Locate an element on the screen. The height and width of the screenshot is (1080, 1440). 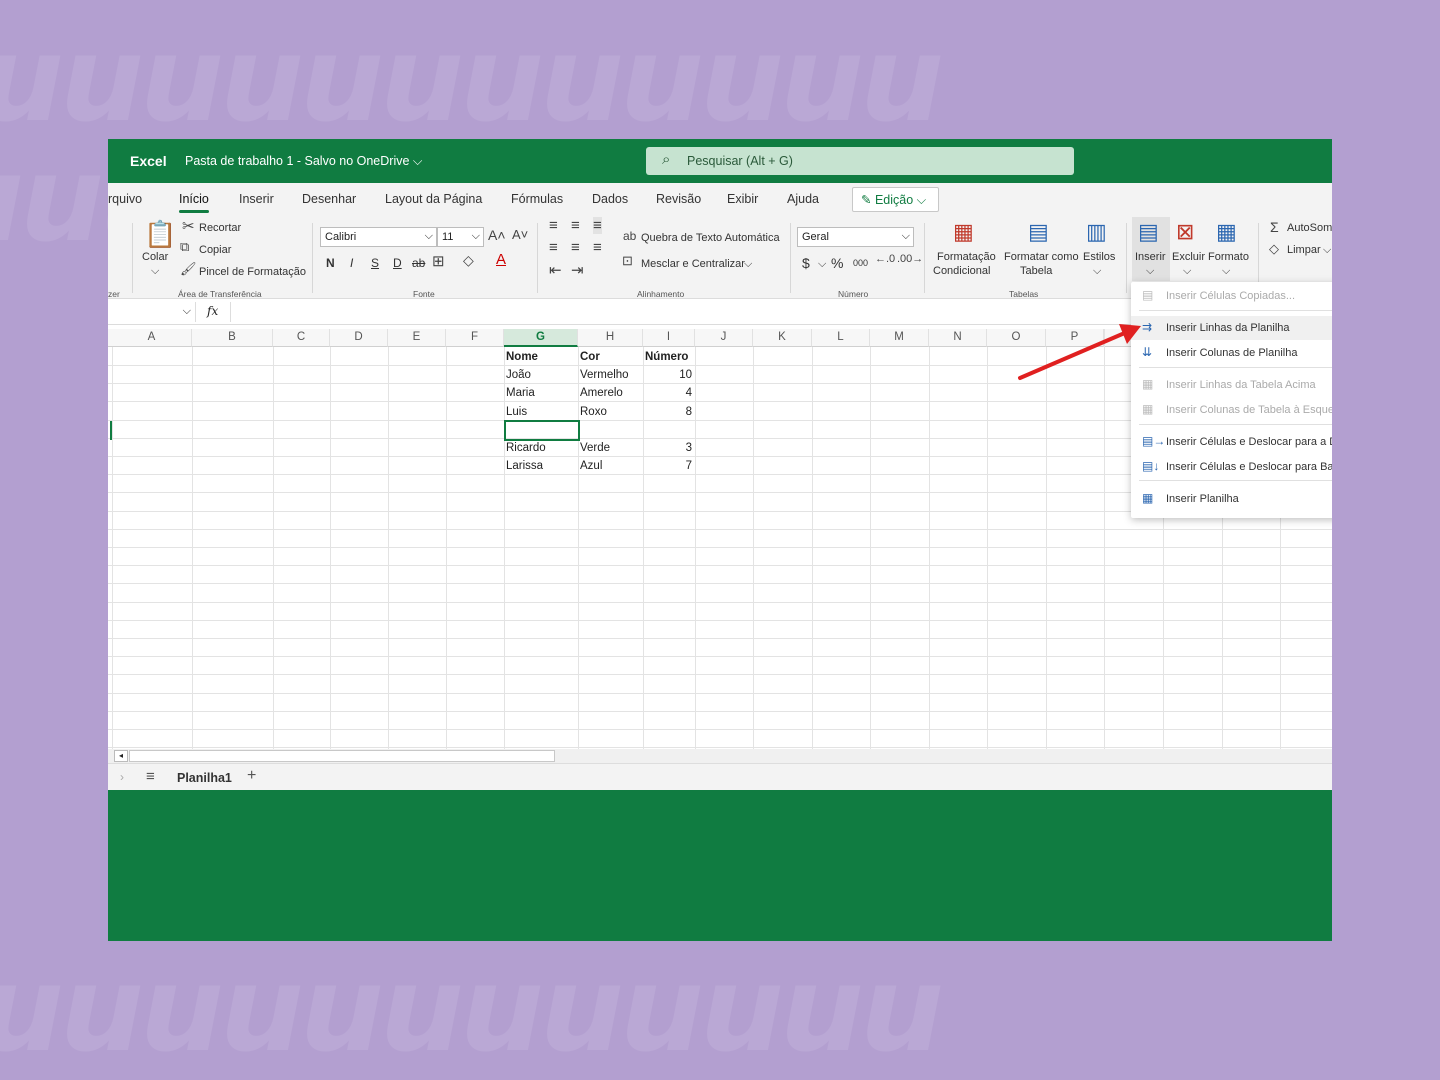
align-middle-icon: ≡ is located at coordinates (575, 225).